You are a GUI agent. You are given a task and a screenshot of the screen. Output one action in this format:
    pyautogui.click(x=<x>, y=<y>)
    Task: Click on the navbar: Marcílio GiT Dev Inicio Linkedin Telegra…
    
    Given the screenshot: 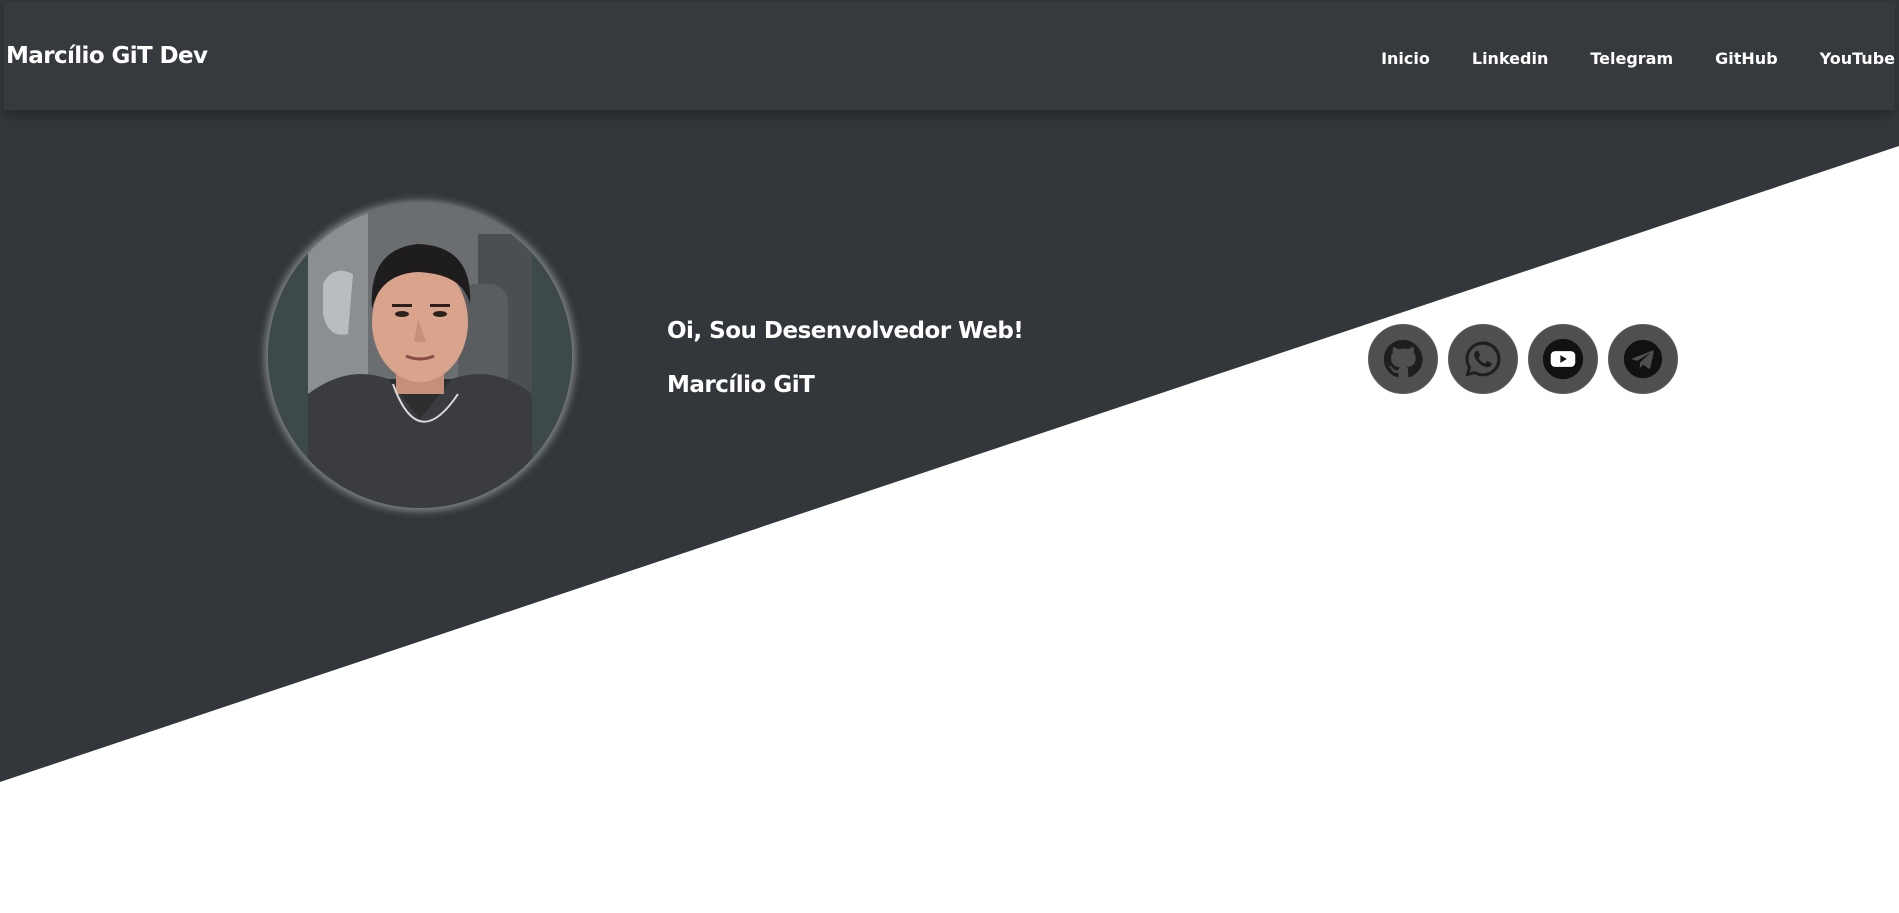 What is the action you would take?
    pyautogui.click(x=949, y=56)
    